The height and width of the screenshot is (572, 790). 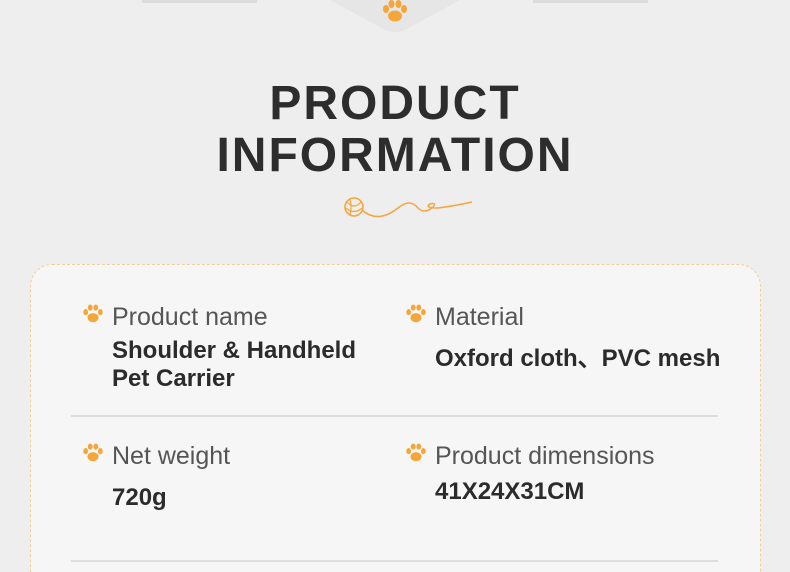 I want to click on product-name-label: Product name, so click(x=190, y=317).